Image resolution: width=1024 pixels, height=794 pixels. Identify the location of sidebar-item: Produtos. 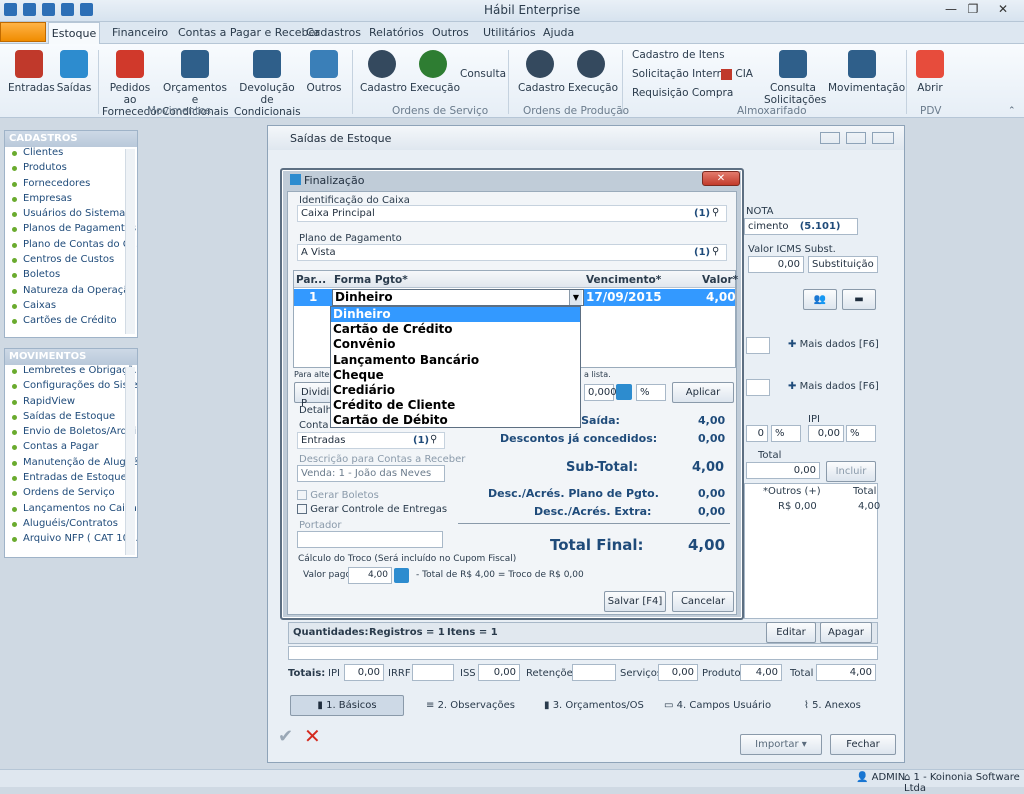
(71, 169).